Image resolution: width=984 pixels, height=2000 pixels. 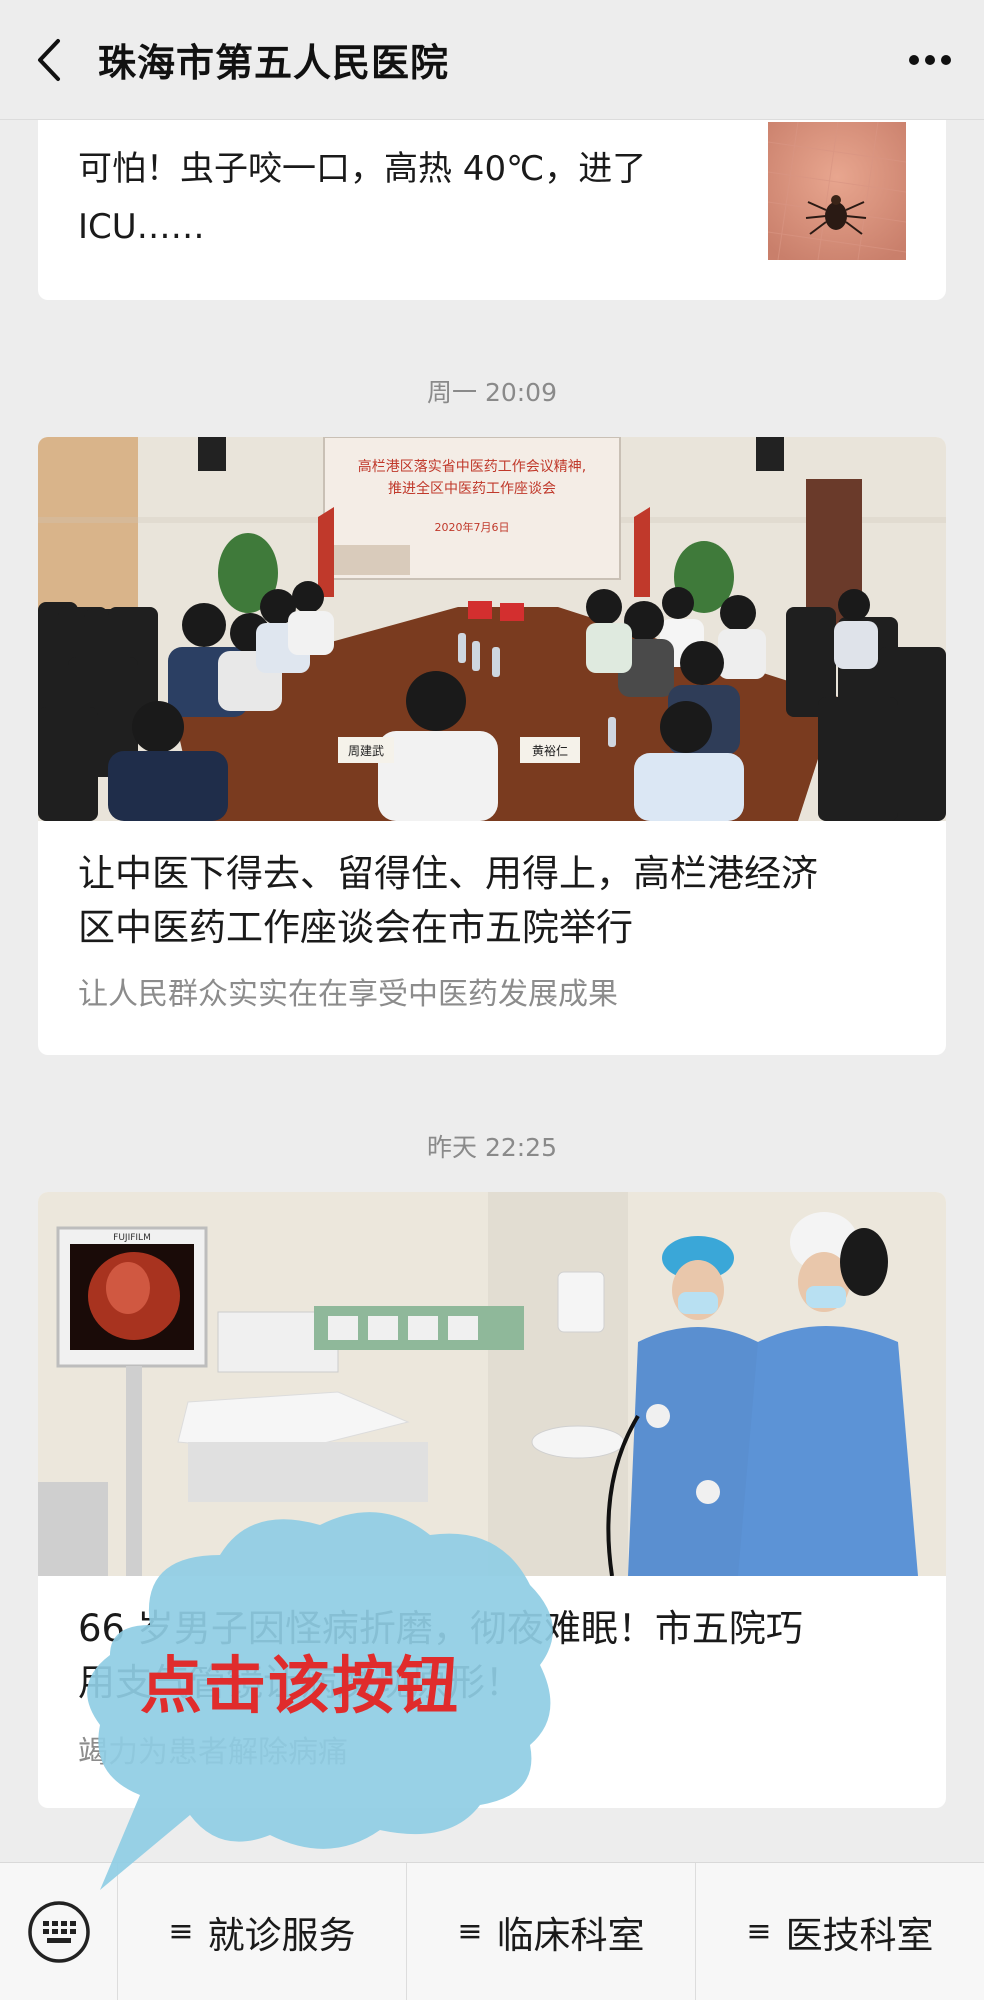 I want to click on banner-text-line2: 推进全区中医药工作座谈会, so click(x=472, y=488).